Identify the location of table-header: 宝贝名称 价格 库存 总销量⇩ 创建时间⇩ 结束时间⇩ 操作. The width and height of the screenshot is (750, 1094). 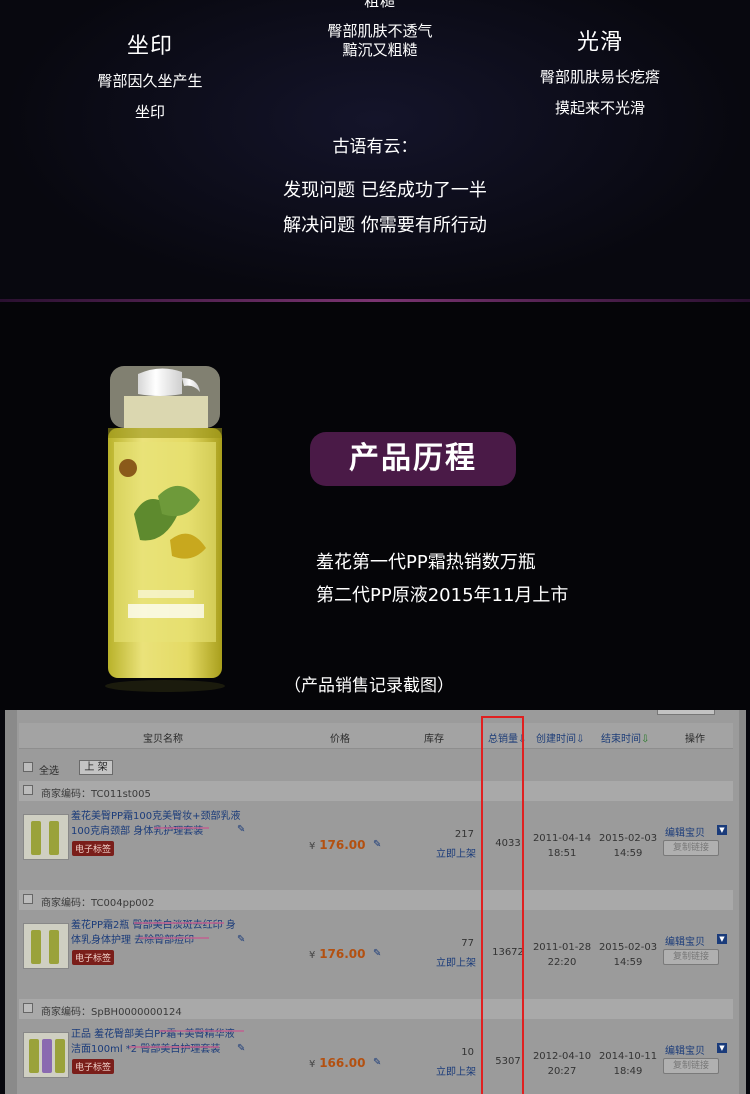
(376, 736).